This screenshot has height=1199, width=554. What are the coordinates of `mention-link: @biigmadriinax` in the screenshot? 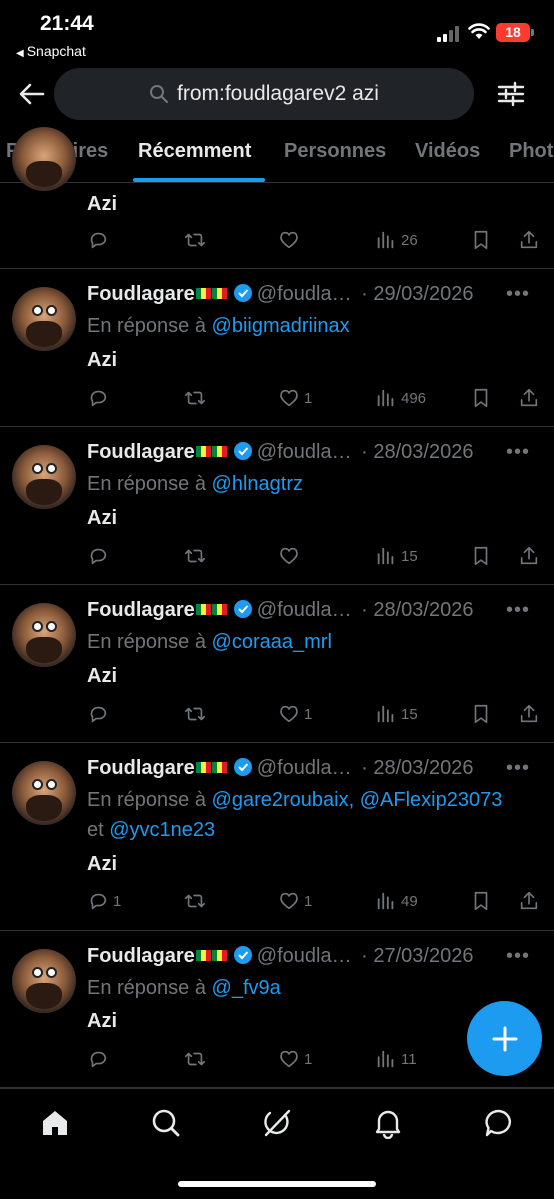 It's located at (281, 326).